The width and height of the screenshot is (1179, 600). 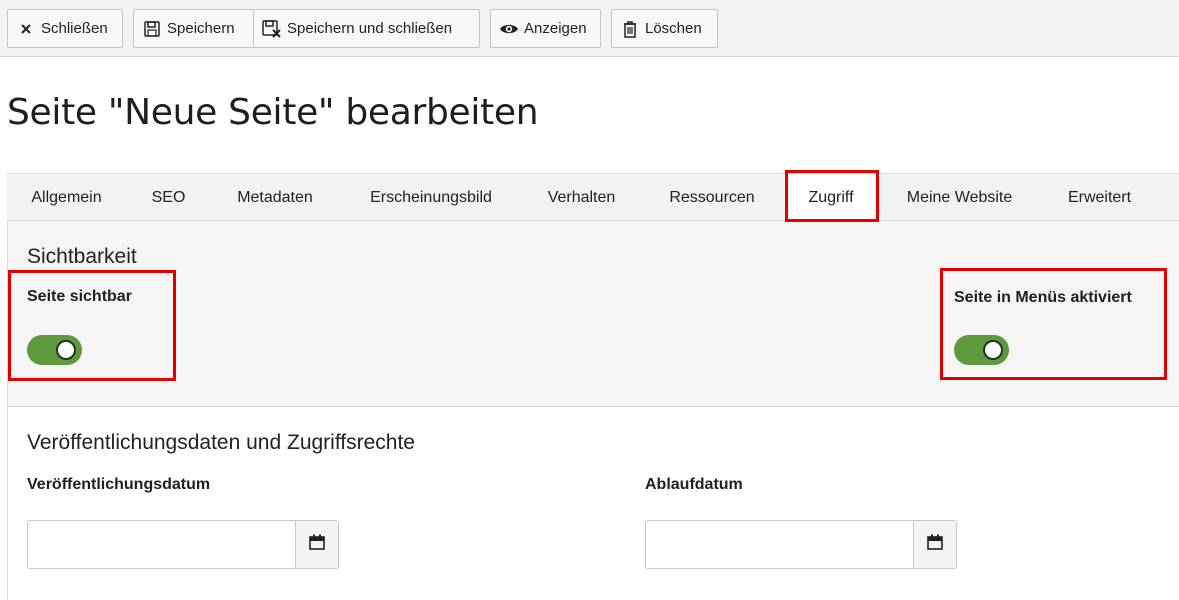 I want to click on expiry-date-input, so click(x=779, y=544).